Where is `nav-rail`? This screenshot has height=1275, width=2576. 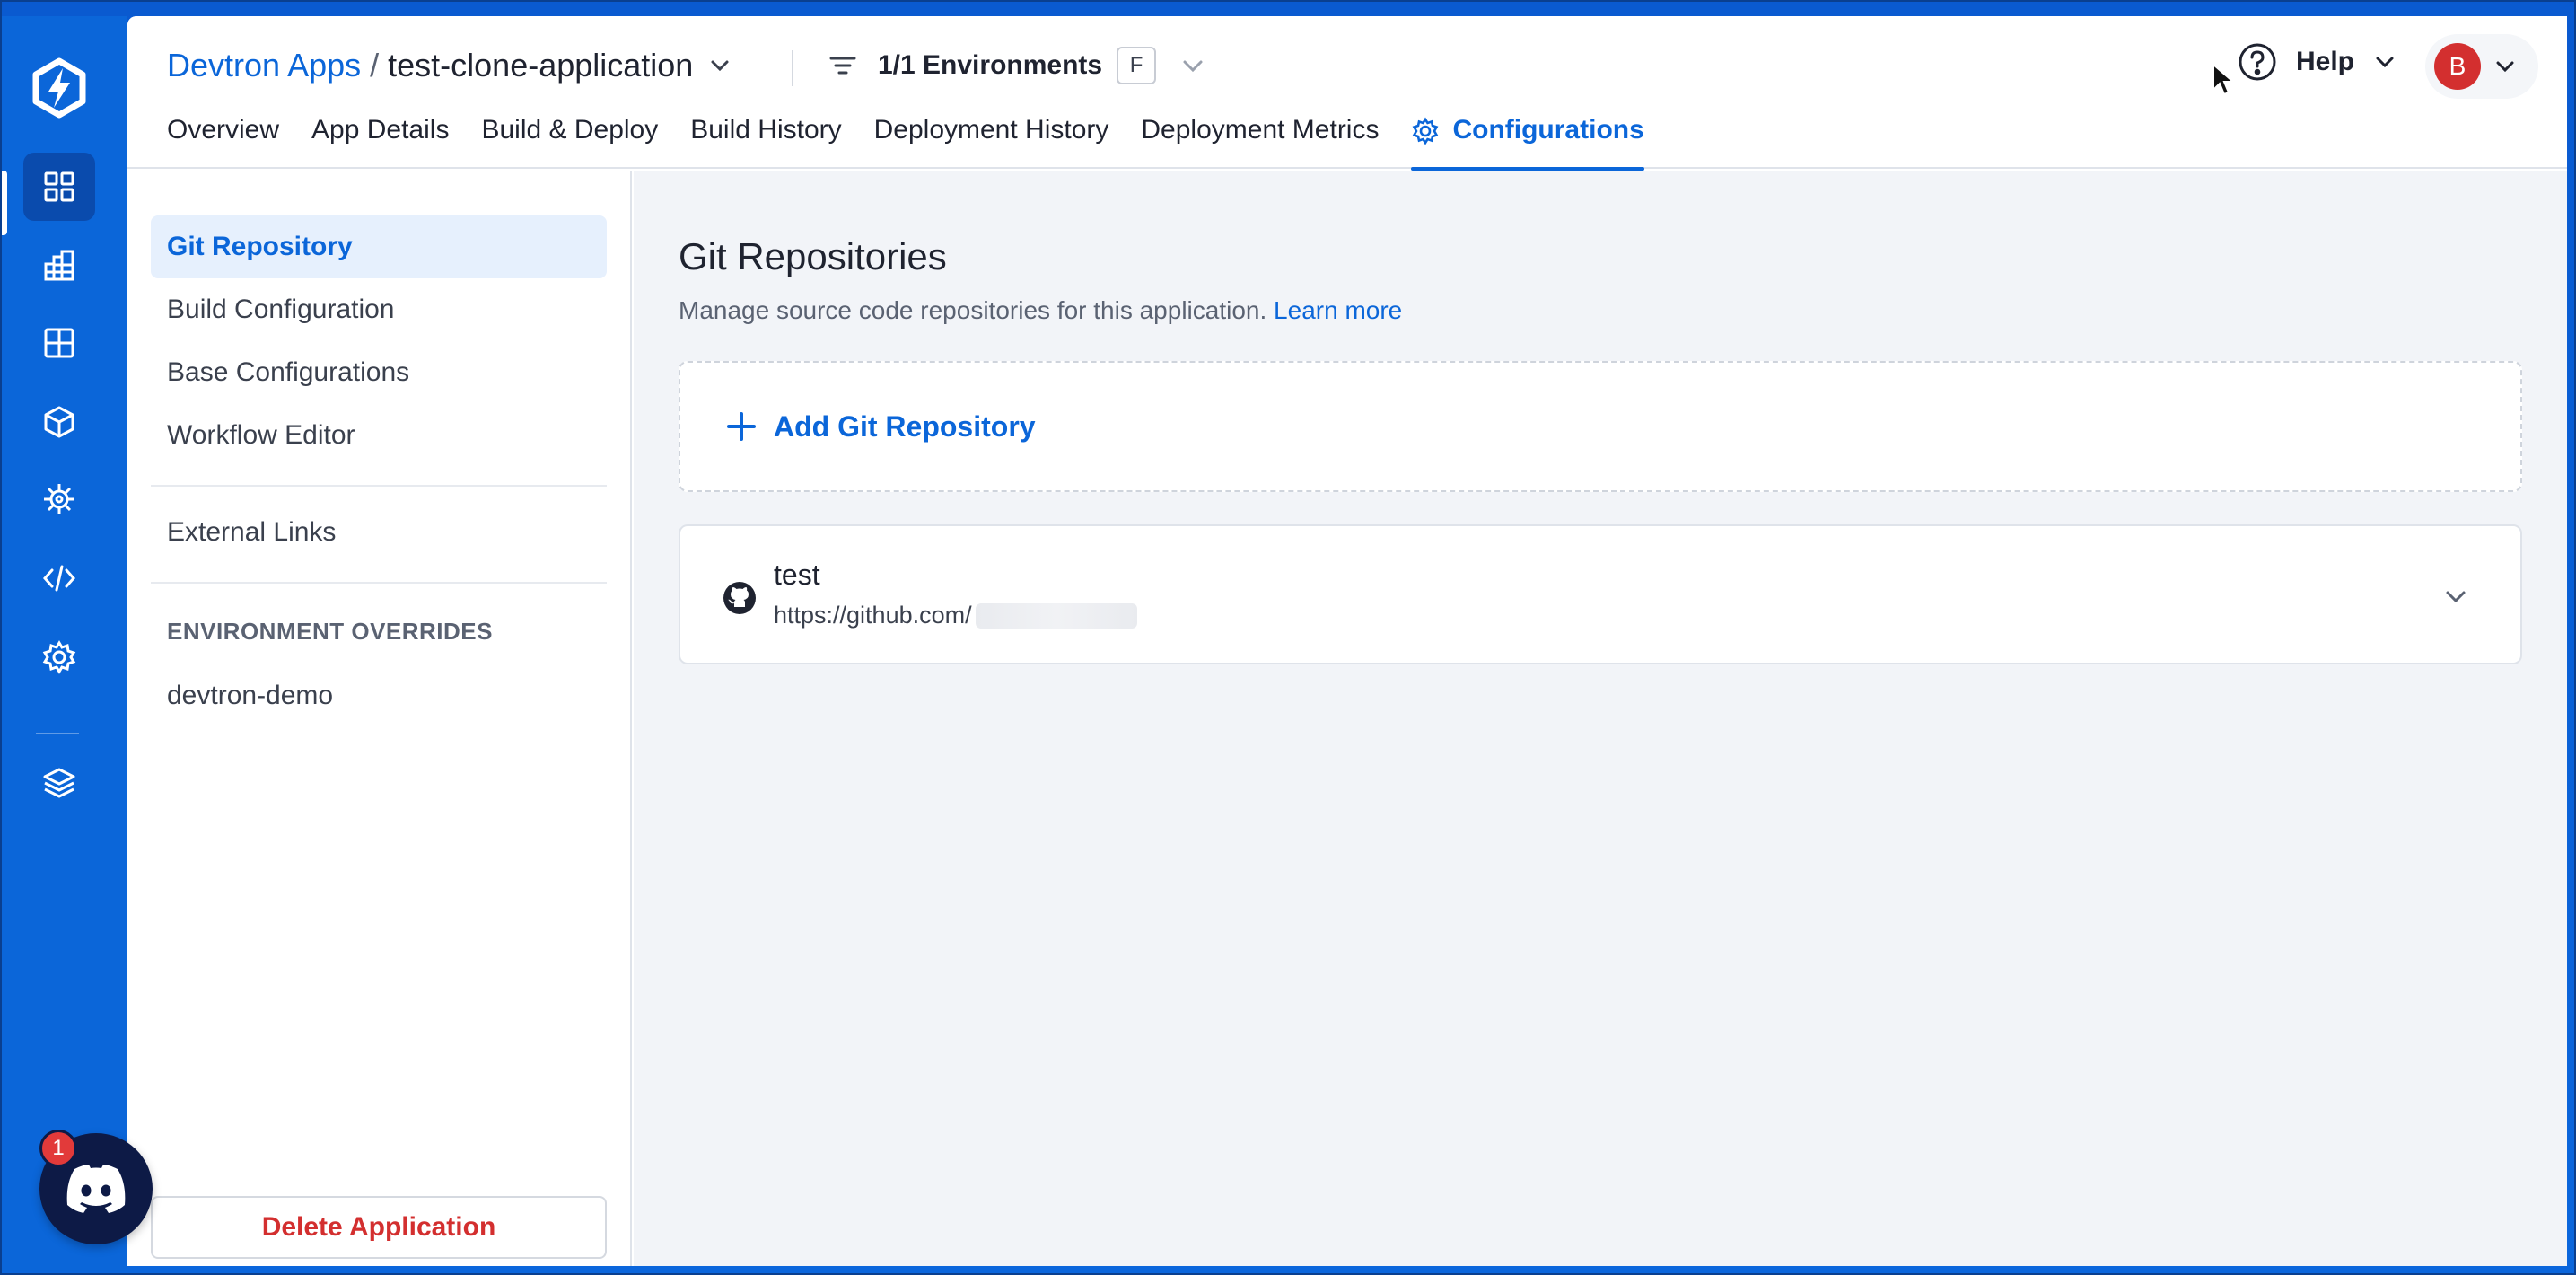
nav-rail is located at coordinates (64, 644).